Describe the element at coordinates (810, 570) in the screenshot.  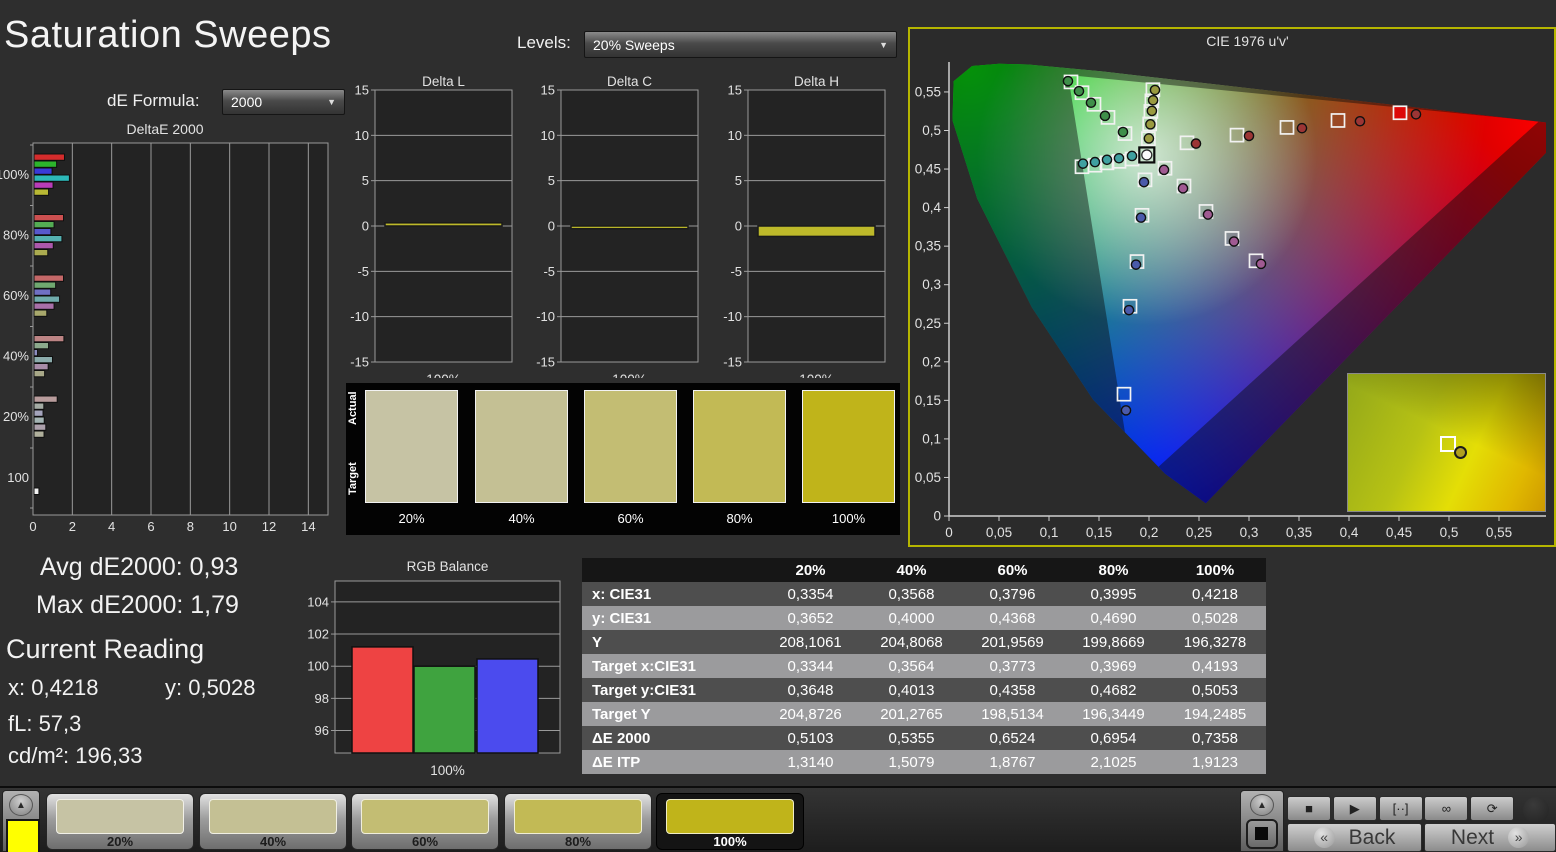
I see `table-col-header-20%: 20%` at that location.